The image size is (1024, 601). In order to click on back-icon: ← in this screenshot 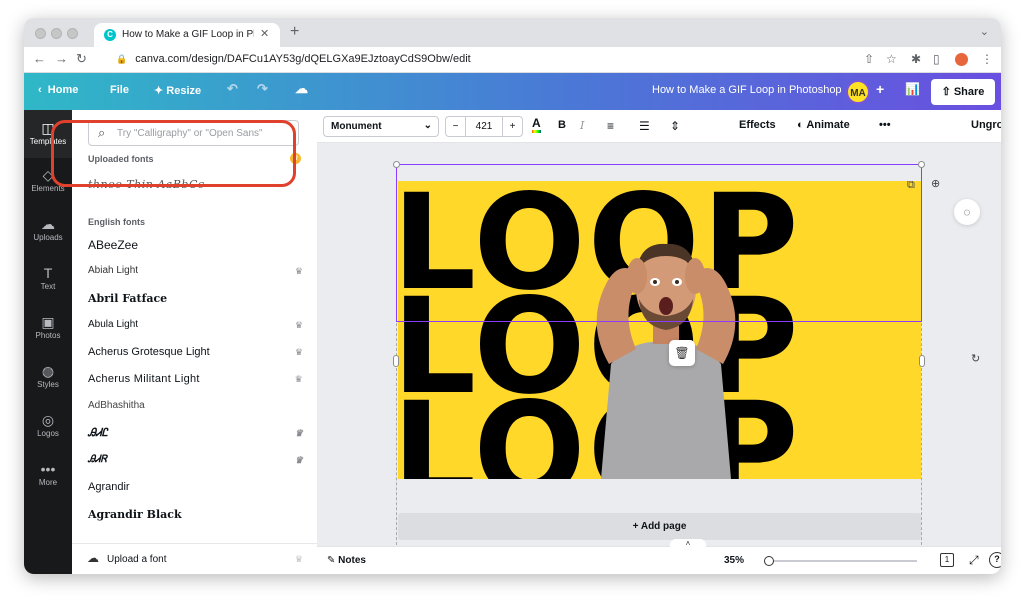, I will do `click(39, 58)`.